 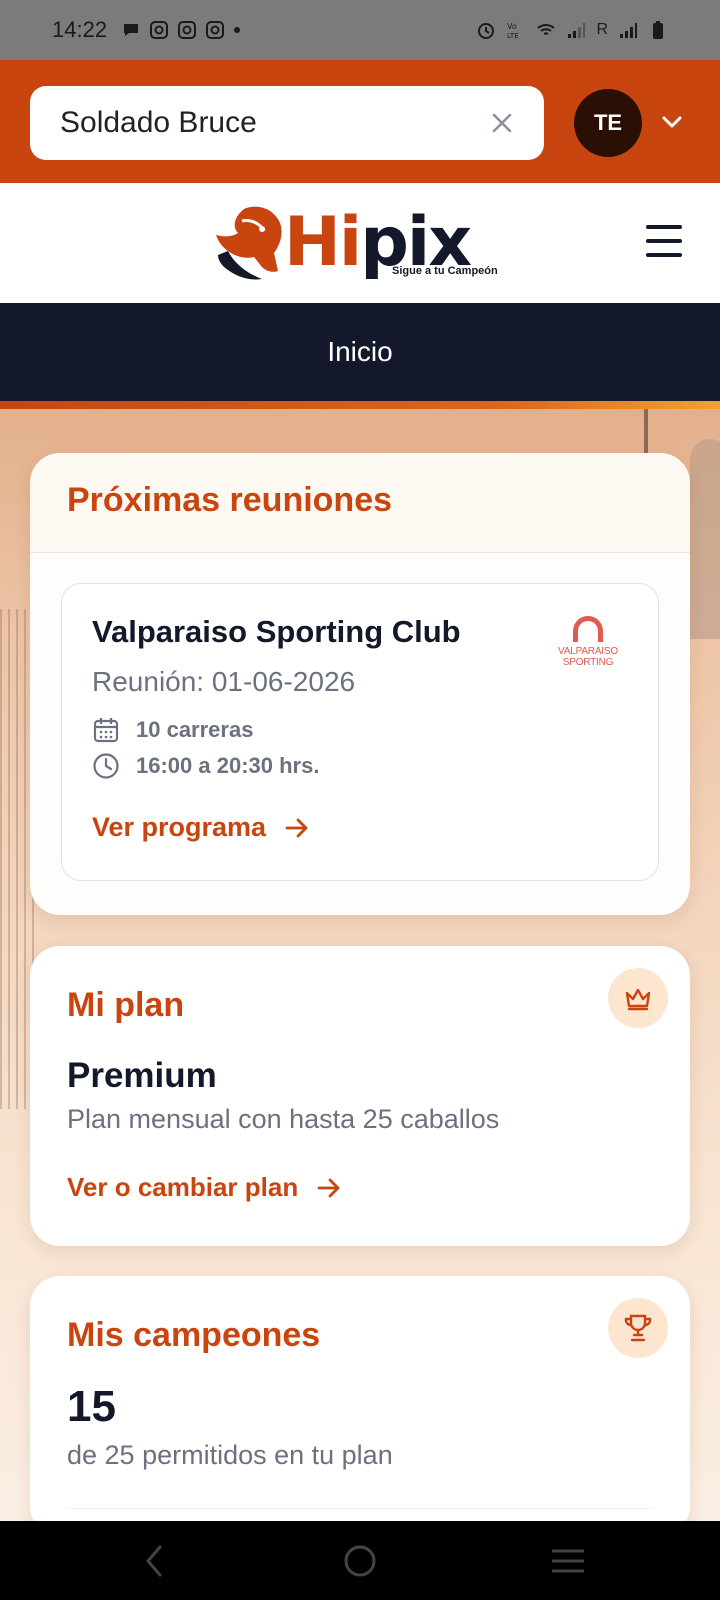 What do you see at coordinates (568, 1561) in the screenshot?
I see `recents-icon` at bounding box center [568, 1561].